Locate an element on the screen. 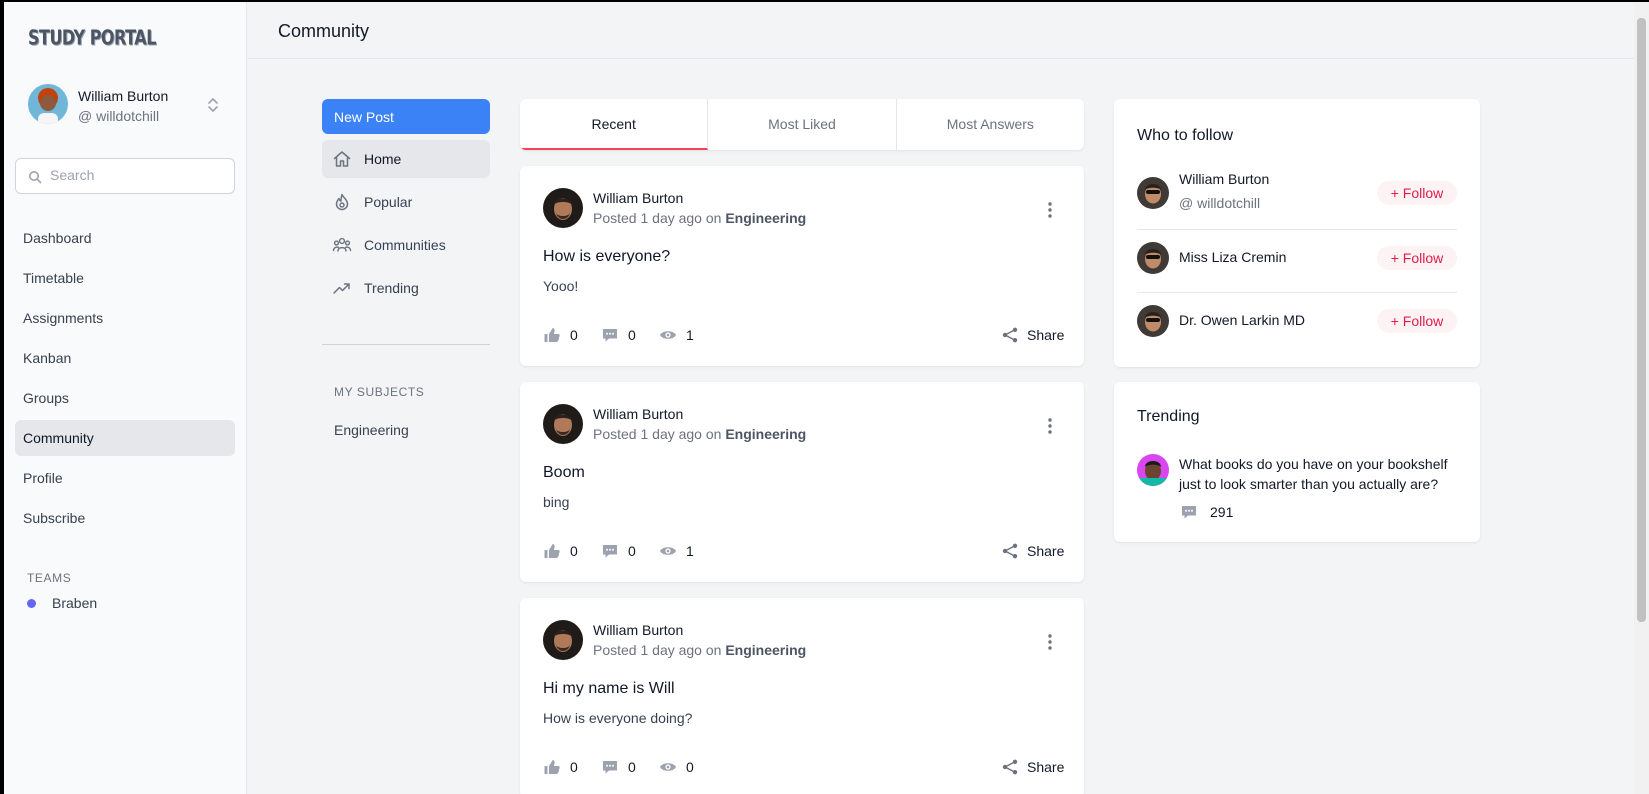 The width and height of the screenshot is (1649, 794). community-nav-communities: Communities is located at coordinates (406, 245).